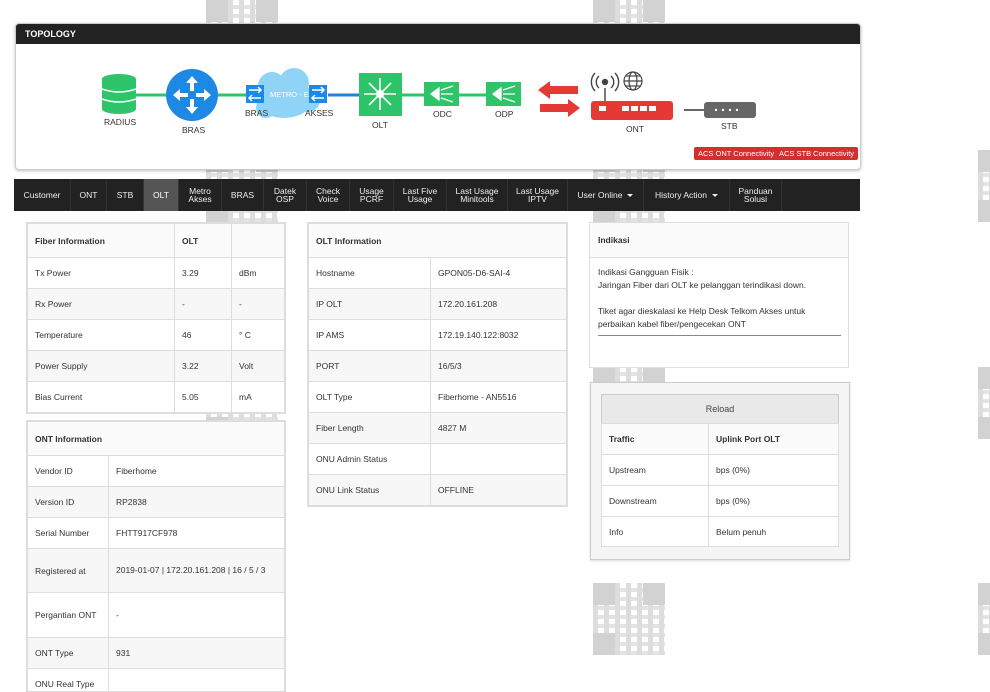 The width and height of the screenshot is (990, 692). Describe the element at coordinates (203, 241) in the screenshot. I see `fiber-header-olt: OLT` at that location.